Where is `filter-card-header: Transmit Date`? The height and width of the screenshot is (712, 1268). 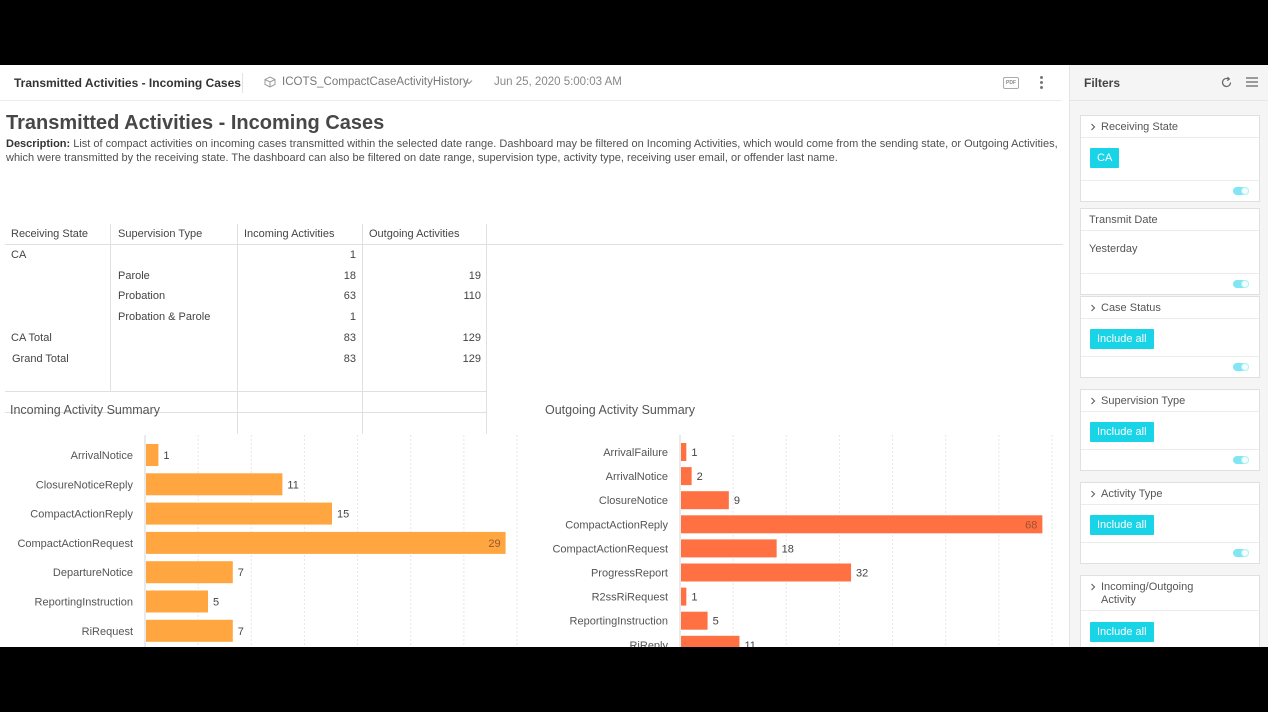 filter-card-header: Transmit Date is located at coordinates (1170, 220).